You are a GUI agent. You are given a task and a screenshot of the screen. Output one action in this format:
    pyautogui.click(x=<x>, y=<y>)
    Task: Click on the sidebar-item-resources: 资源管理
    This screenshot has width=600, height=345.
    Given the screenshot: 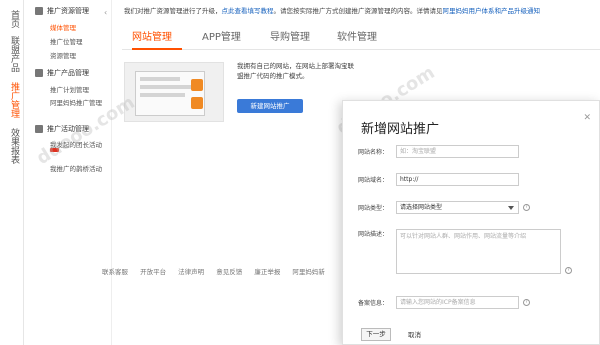 What is the action you would take?
    pyautogui.click(x=63, y=55)
    